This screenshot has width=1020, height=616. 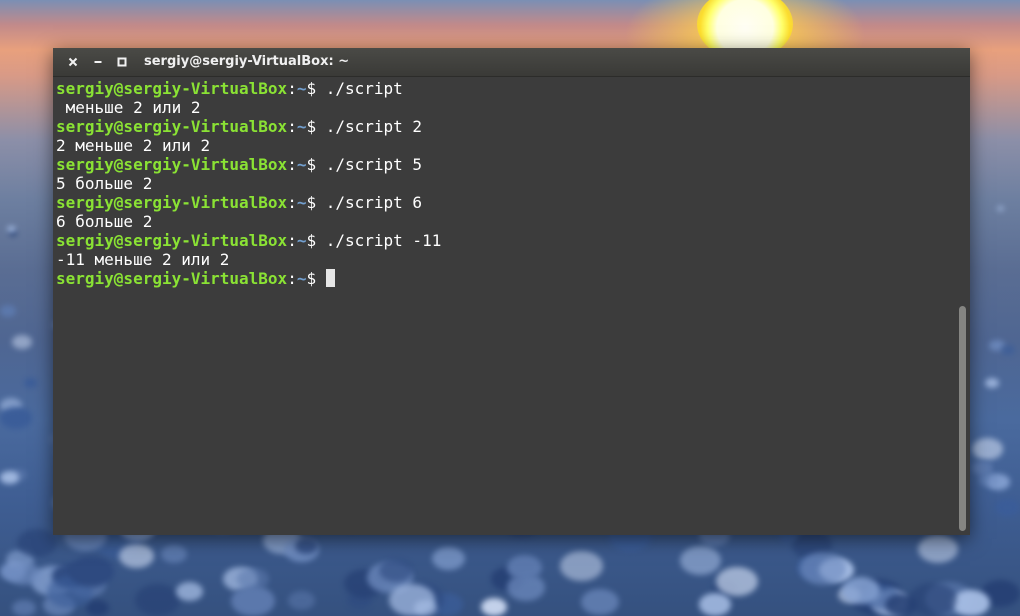 I want to click on prompt-line: sergiy@sergiy-VirtualBox:~$ ./script, so click(x=506, y=88).